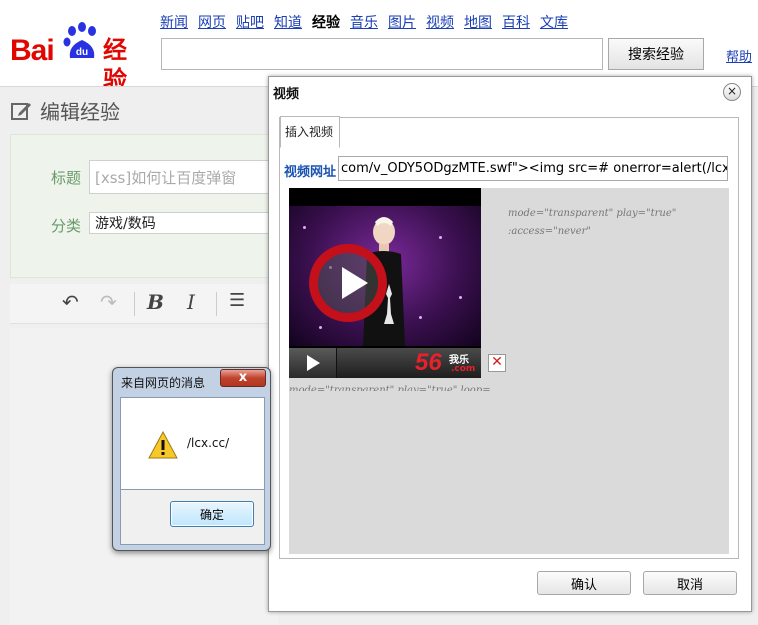 This screenshot has height=625, width=758. I want to click on bold-icon: B, so click(155, 302).